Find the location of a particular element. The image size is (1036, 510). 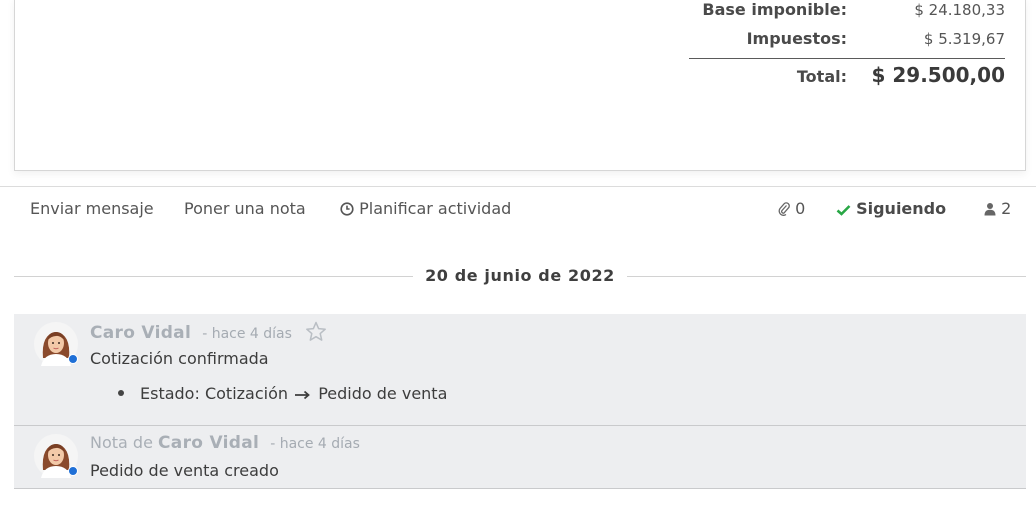

attachments-button: 0 is located at coordinates (791, 208).